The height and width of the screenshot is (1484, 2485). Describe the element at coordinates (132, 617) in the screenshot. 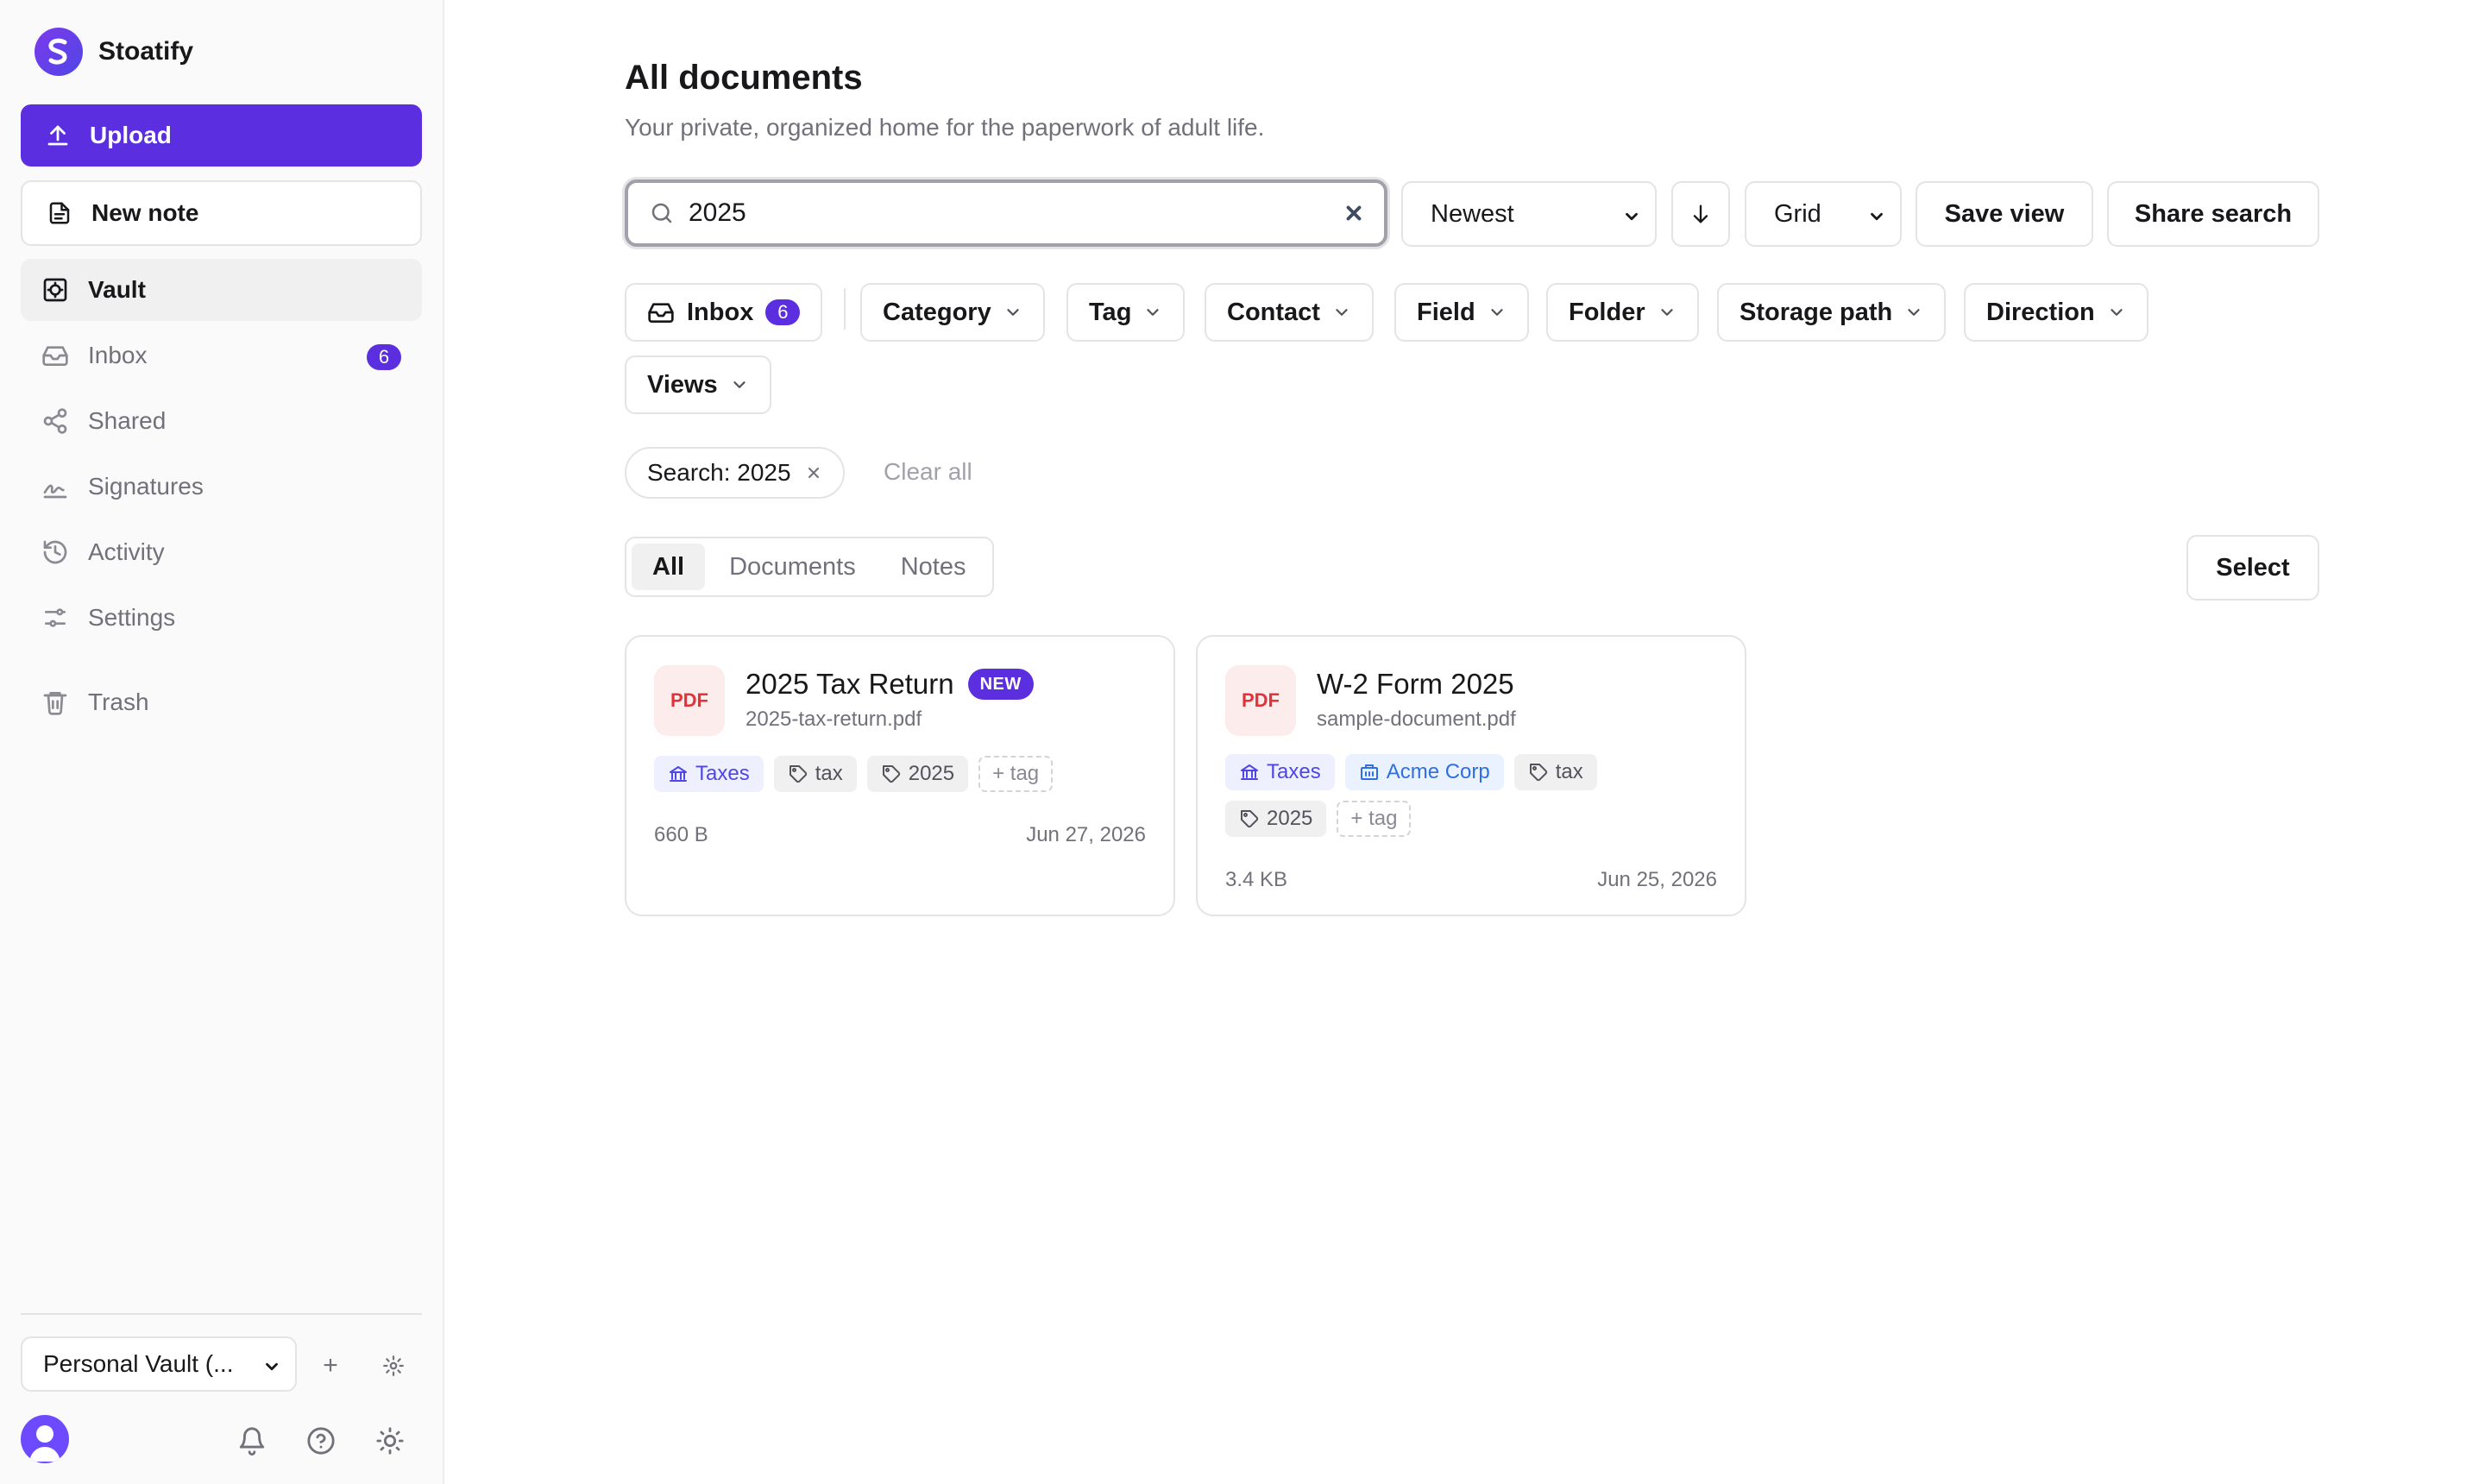

I see `sidebar-item-label: Settings` at that location.